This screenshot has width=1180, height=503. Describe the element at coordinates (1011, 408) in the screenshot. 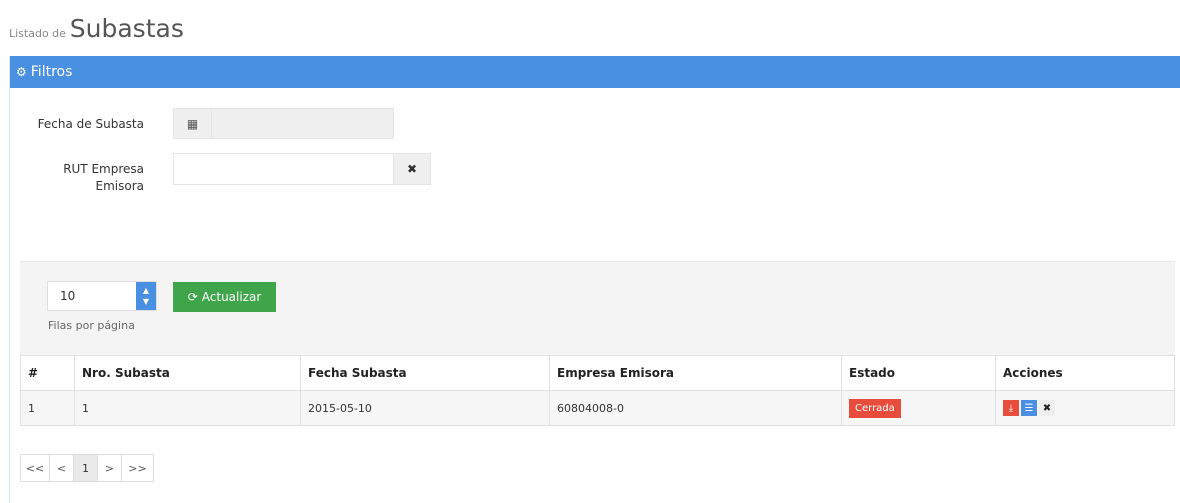

I see `download-icon: ⤓` at that location.